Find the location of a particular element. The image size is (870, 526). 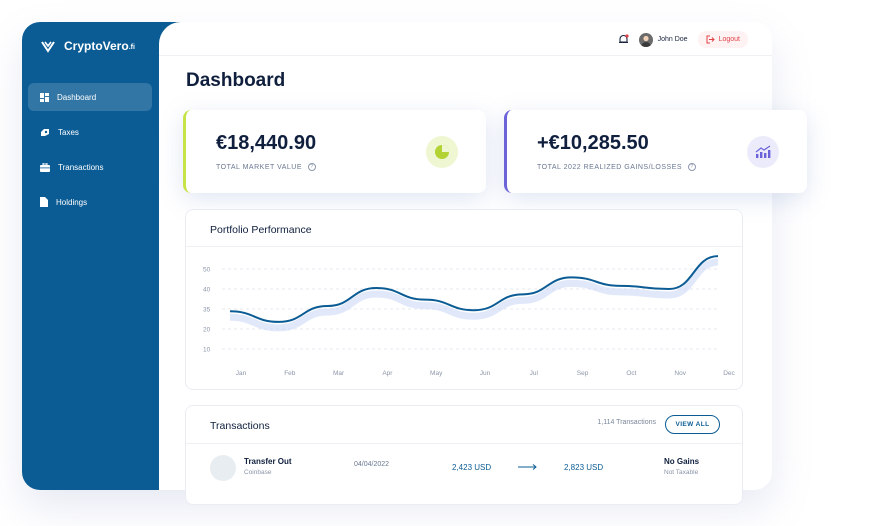

y-tick-label: 35 is located at coordinates (207, 310).